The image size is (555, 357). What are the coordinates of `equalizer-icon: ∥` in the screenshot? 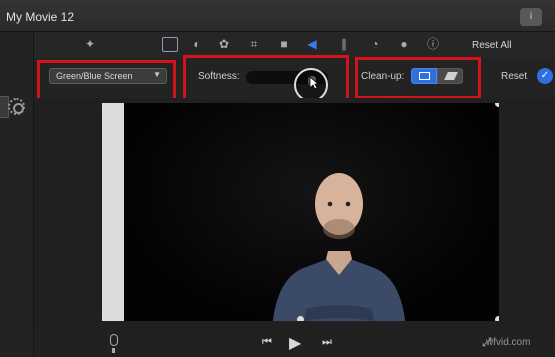 It's located at (344, 44).